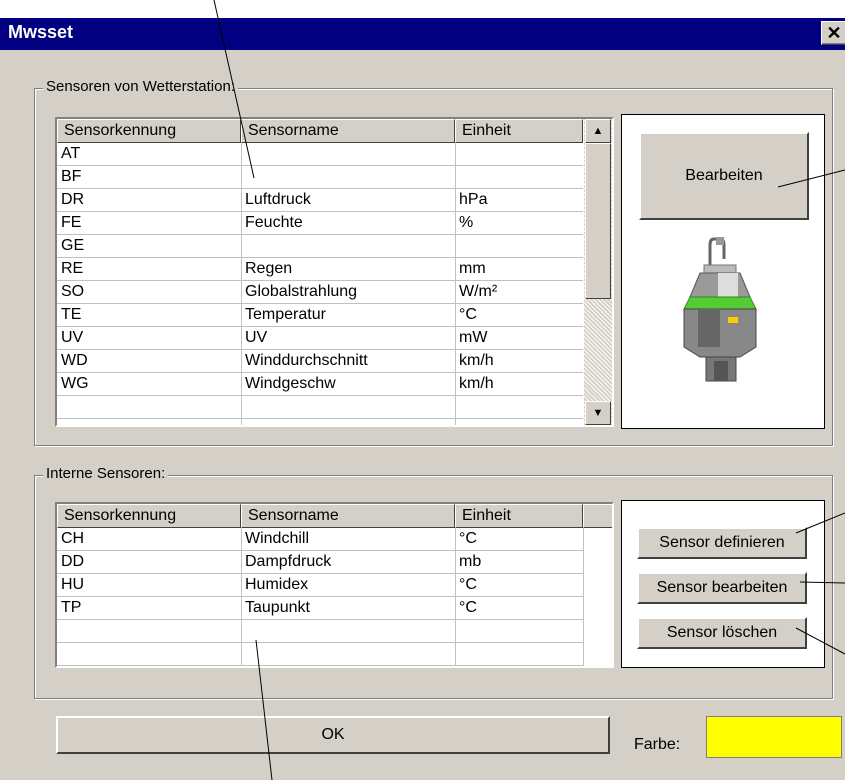  Describe the element at coordinates (73, 245) in the screenshot. I see `sensor-id-cell: GE` at that location.